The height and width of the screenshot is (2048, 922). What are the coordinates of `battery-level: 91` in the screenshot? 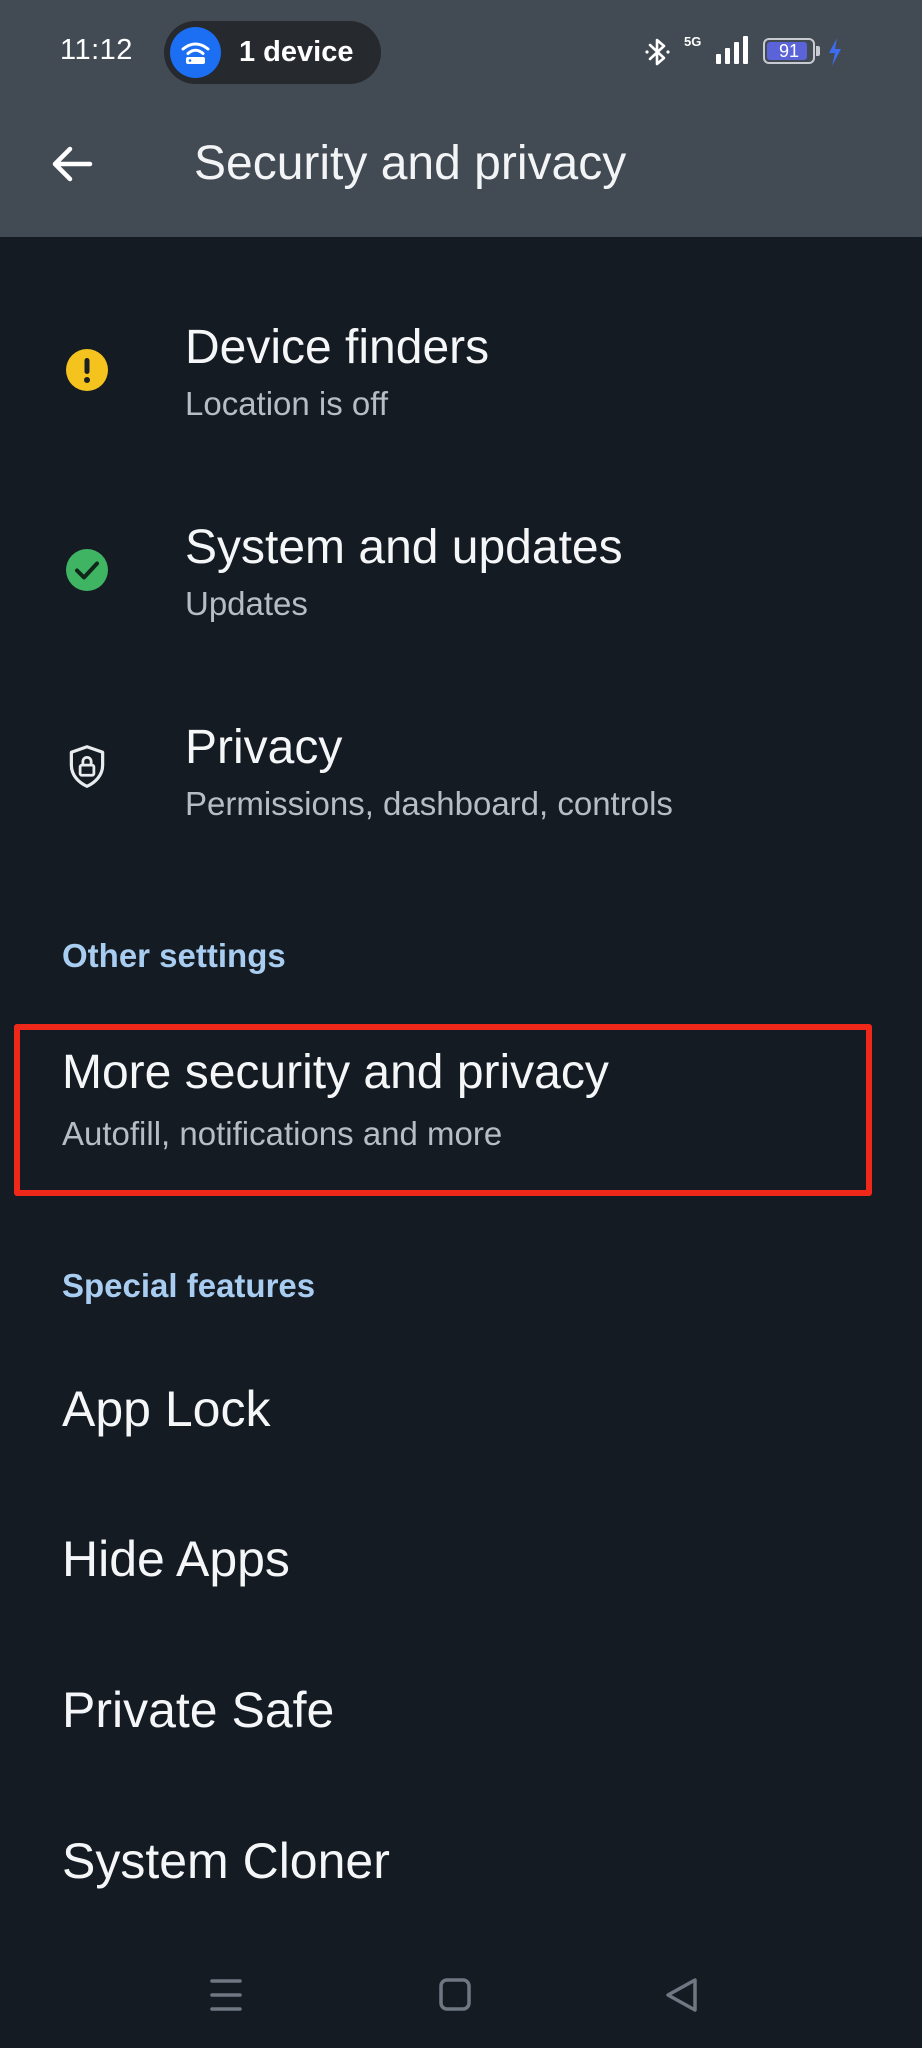 It's located at (789, 51).